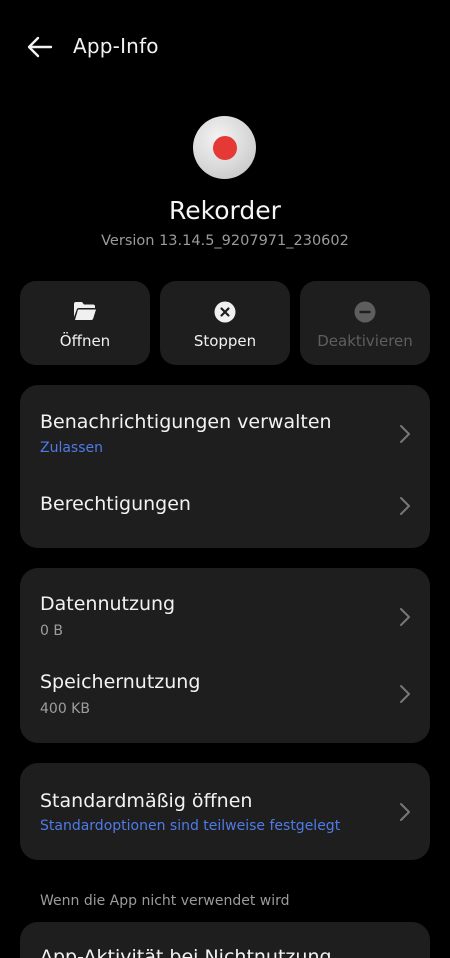 This screenshot has height=958, width=450. Describe the element at coordinates (225, 699) in the screenshot. I see `storage-usage-item: Speichernutzung 400 KB` at that location.